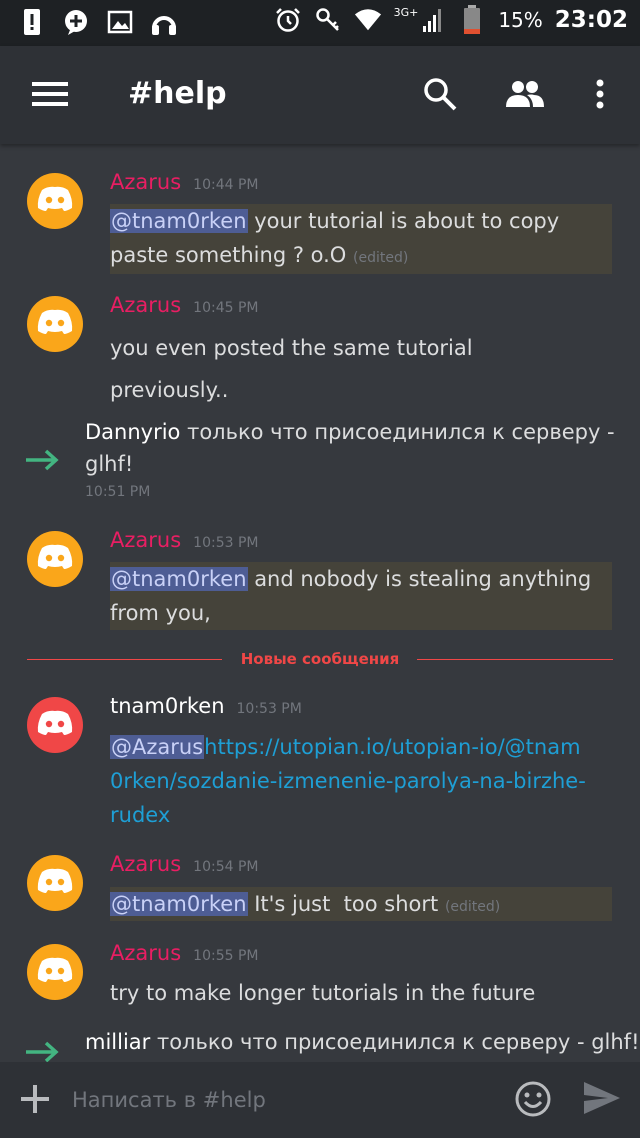 This screenshot has width=640, height=1138. I want to click on new-messages-divider: Новые сообщения, so click(320, 660).